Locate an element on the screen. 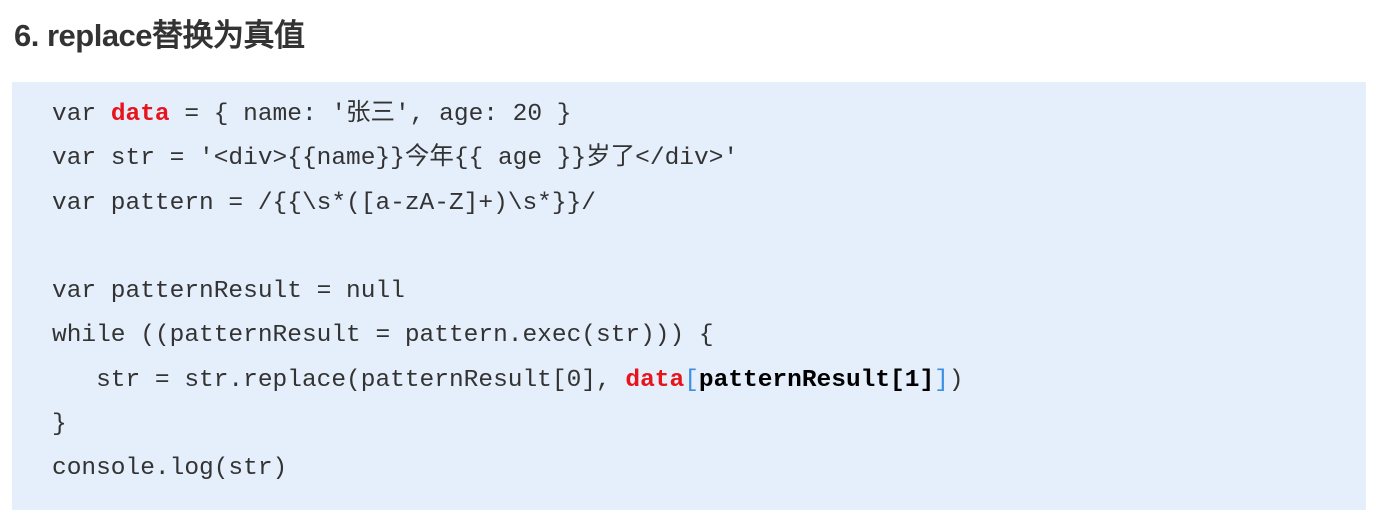 This screenshot has height=520, width=1376. code-line: var pattern = /{{\s*([a-zA-Z]+)\s*}}/ is located at coordinates (508, 207).